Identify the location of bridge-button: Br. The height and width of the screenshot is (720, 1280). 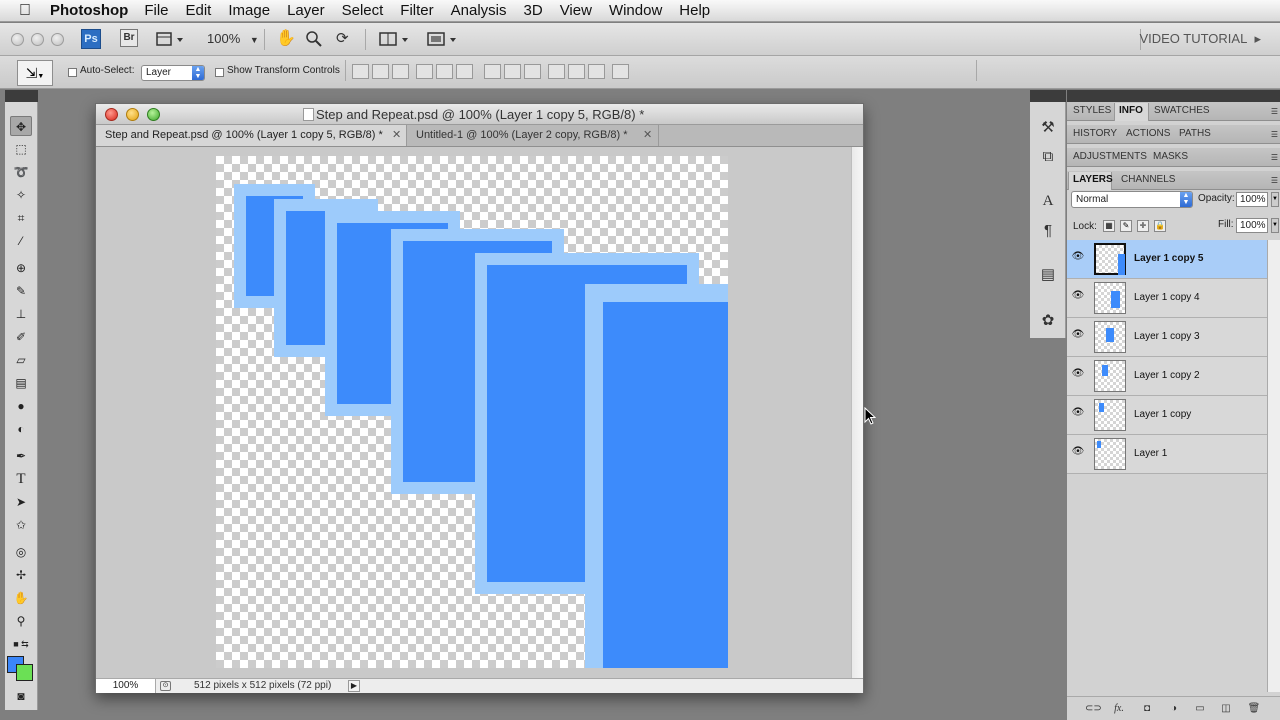
(129, 38).